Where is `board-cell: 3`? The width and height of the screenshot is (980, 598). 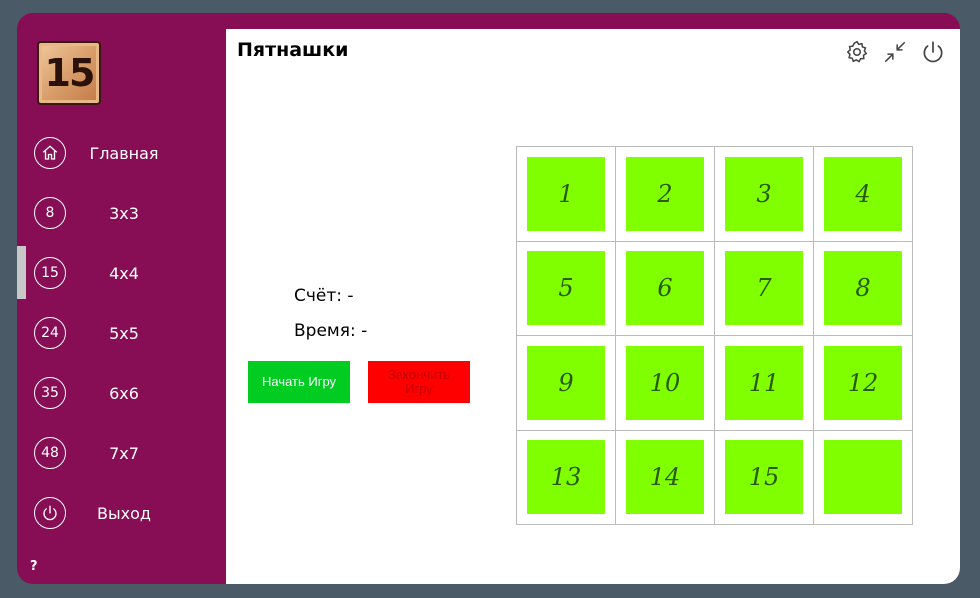 board-cell: 3 is located at coordinates (764, 194).